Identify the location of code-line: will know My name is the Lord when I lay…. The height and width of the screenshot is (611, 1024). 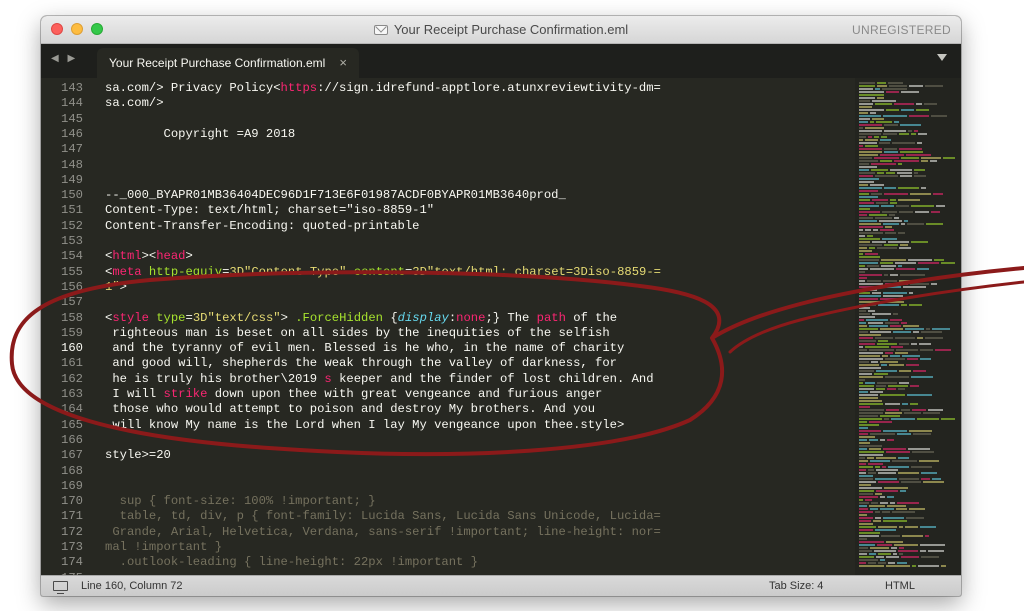
(480, 425).